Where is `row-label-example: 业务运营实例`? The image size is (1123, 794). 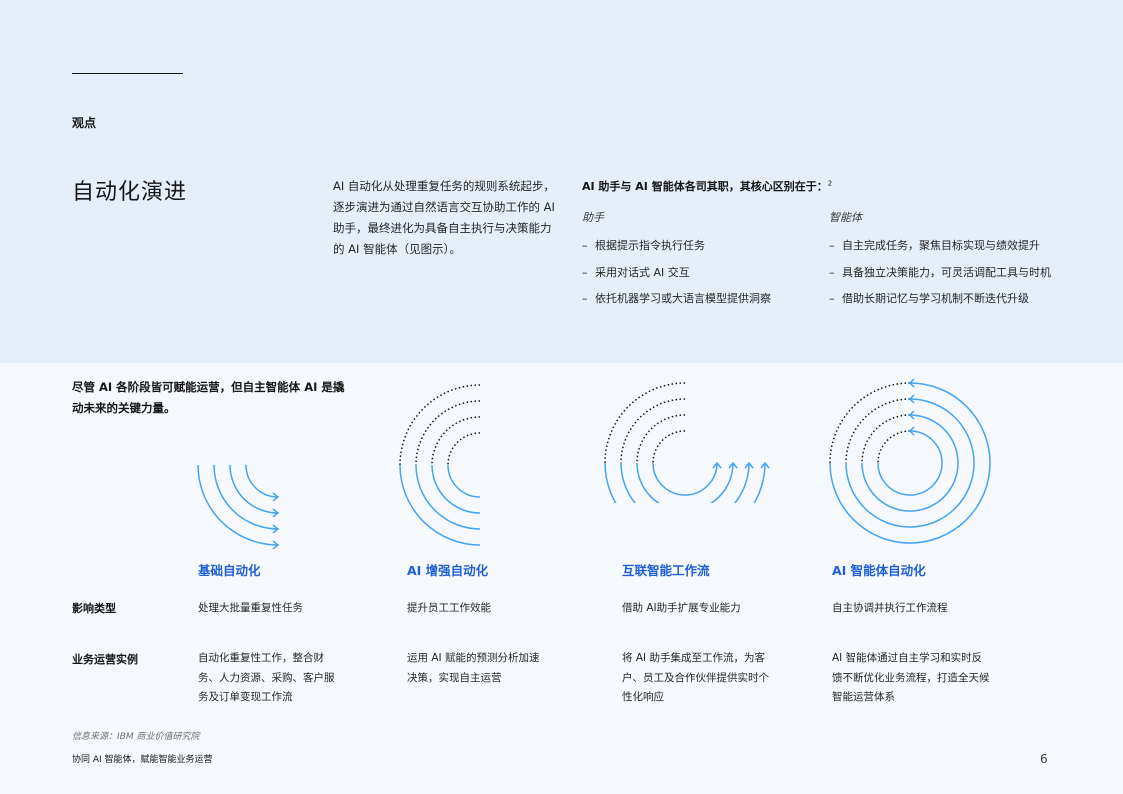 row-label-example: 业务运营实例 is located at coordinates (105, 659).